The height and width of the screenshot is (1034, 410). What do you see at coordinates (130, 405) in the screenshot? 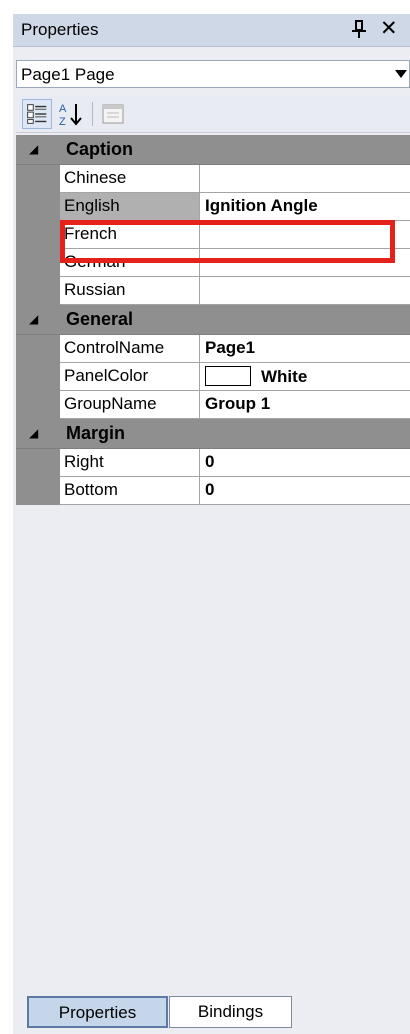
I see `property-name: GroupName` at bounding box center [130, 405].